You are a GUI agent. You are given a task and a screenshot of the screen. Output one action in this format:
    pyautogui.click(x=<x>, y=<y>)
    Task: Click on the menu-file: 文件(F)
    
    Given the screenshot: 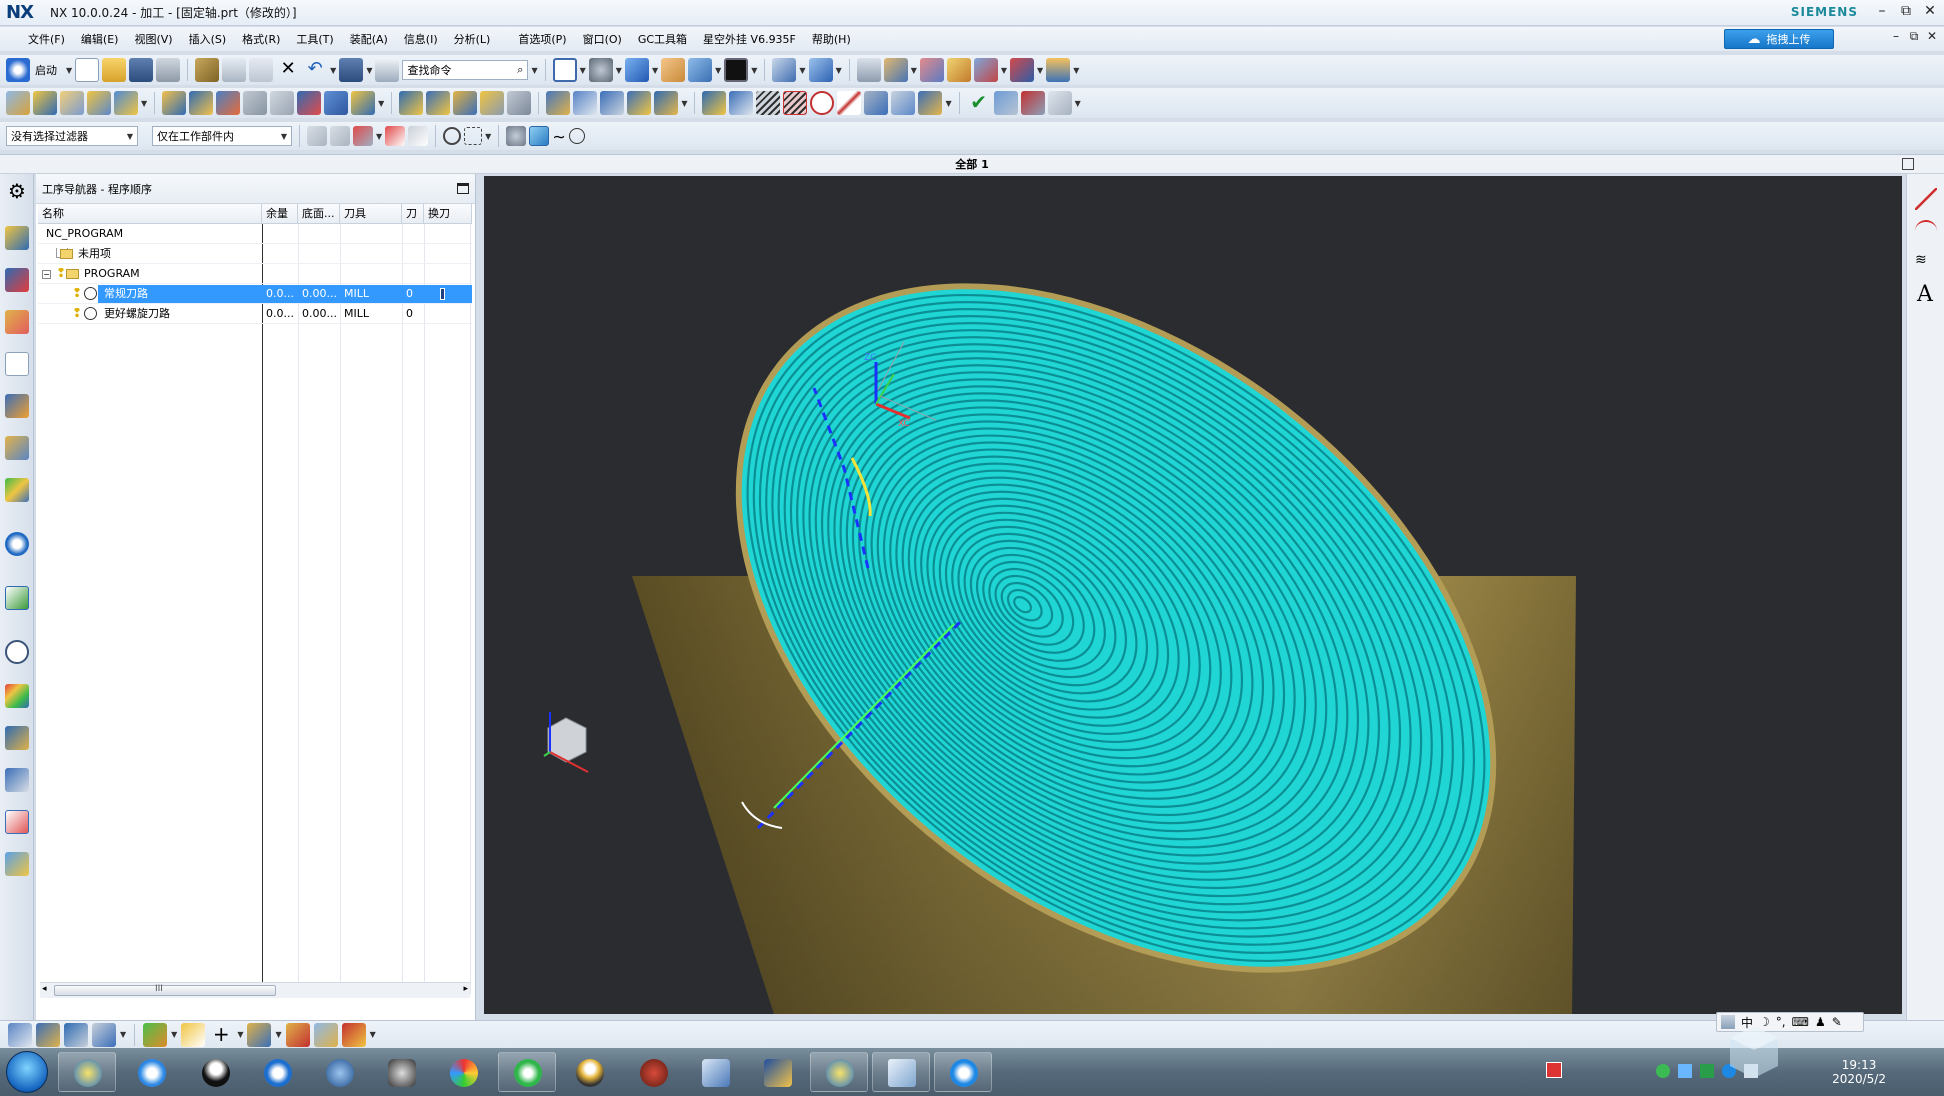 What is the action you would take?
    pyautogui.click(x=42, y=39)
    